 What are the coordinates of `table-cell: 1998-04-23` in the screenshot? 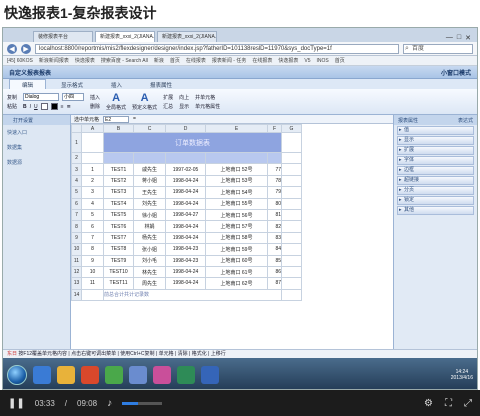 It's located at (185, 249).